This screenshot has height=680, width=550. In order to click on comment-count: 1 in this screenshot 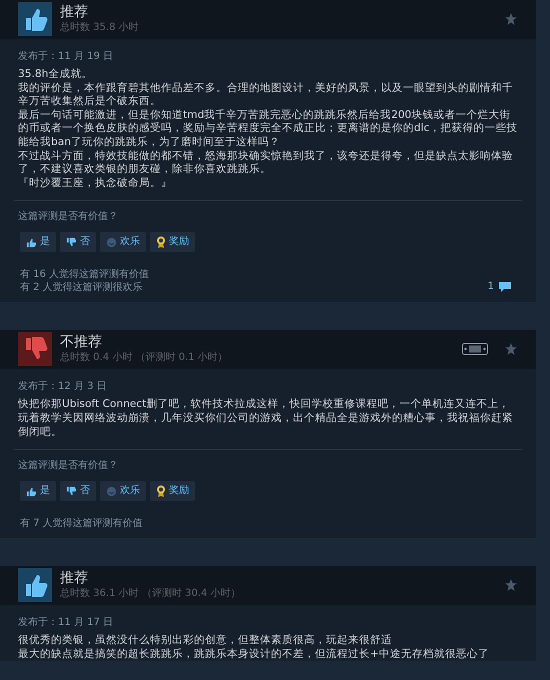, I will do `click(491, 287)`.